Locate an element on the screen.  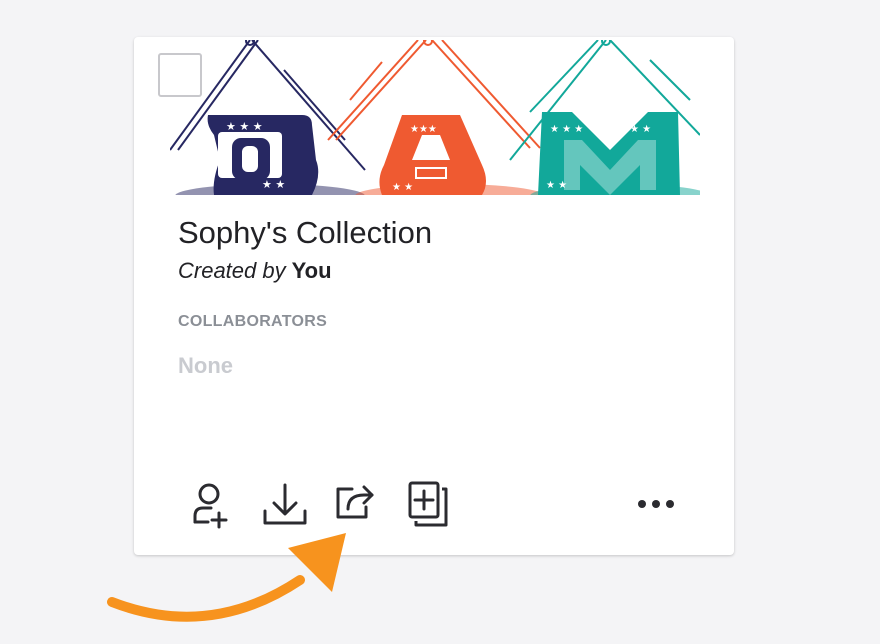
created-by-name: You is located at coordinates (311, 270).